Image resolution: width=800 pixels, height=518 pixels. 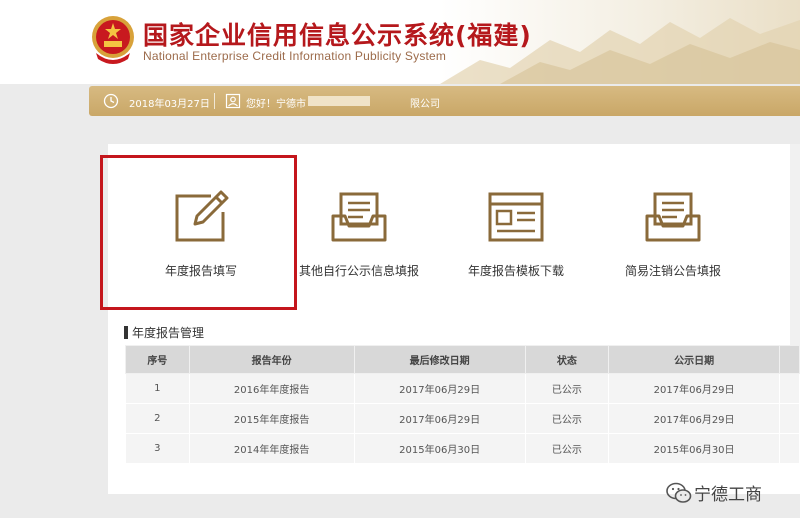 I want to click on cell-publish-date: 2015年06月30日, so click(x=694, y=448).